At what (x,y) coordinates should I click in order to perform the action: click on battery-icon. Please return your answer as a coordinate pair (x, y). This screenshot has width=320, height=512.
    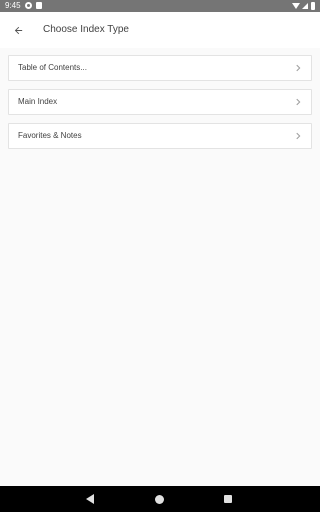
    Looking at the image, I should click on (313, 6).